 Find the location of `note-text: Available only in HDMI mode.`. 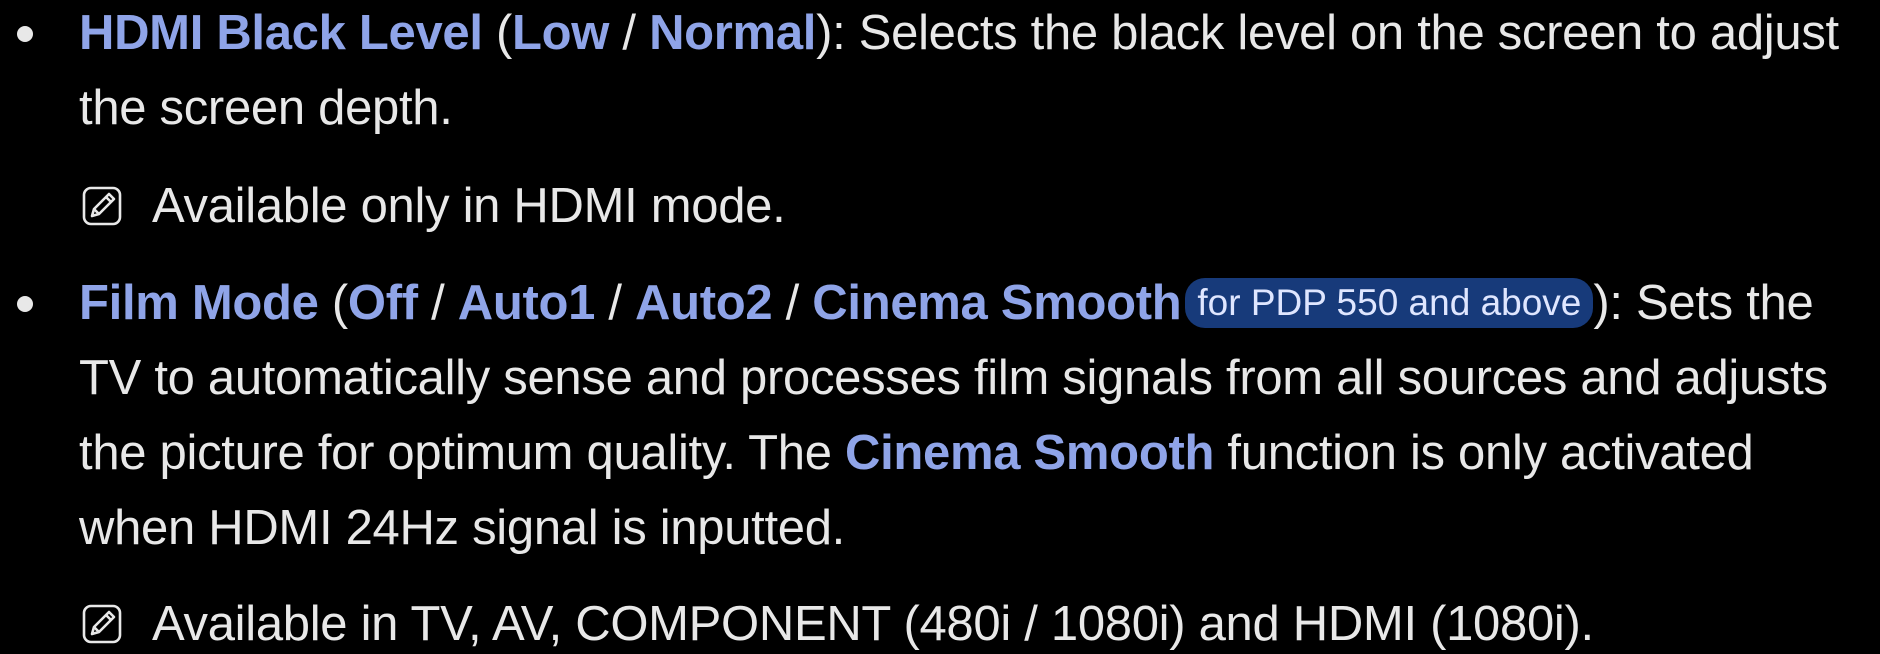

note-text: Available only in HDMI mode. is located at coordinates (469, 206).